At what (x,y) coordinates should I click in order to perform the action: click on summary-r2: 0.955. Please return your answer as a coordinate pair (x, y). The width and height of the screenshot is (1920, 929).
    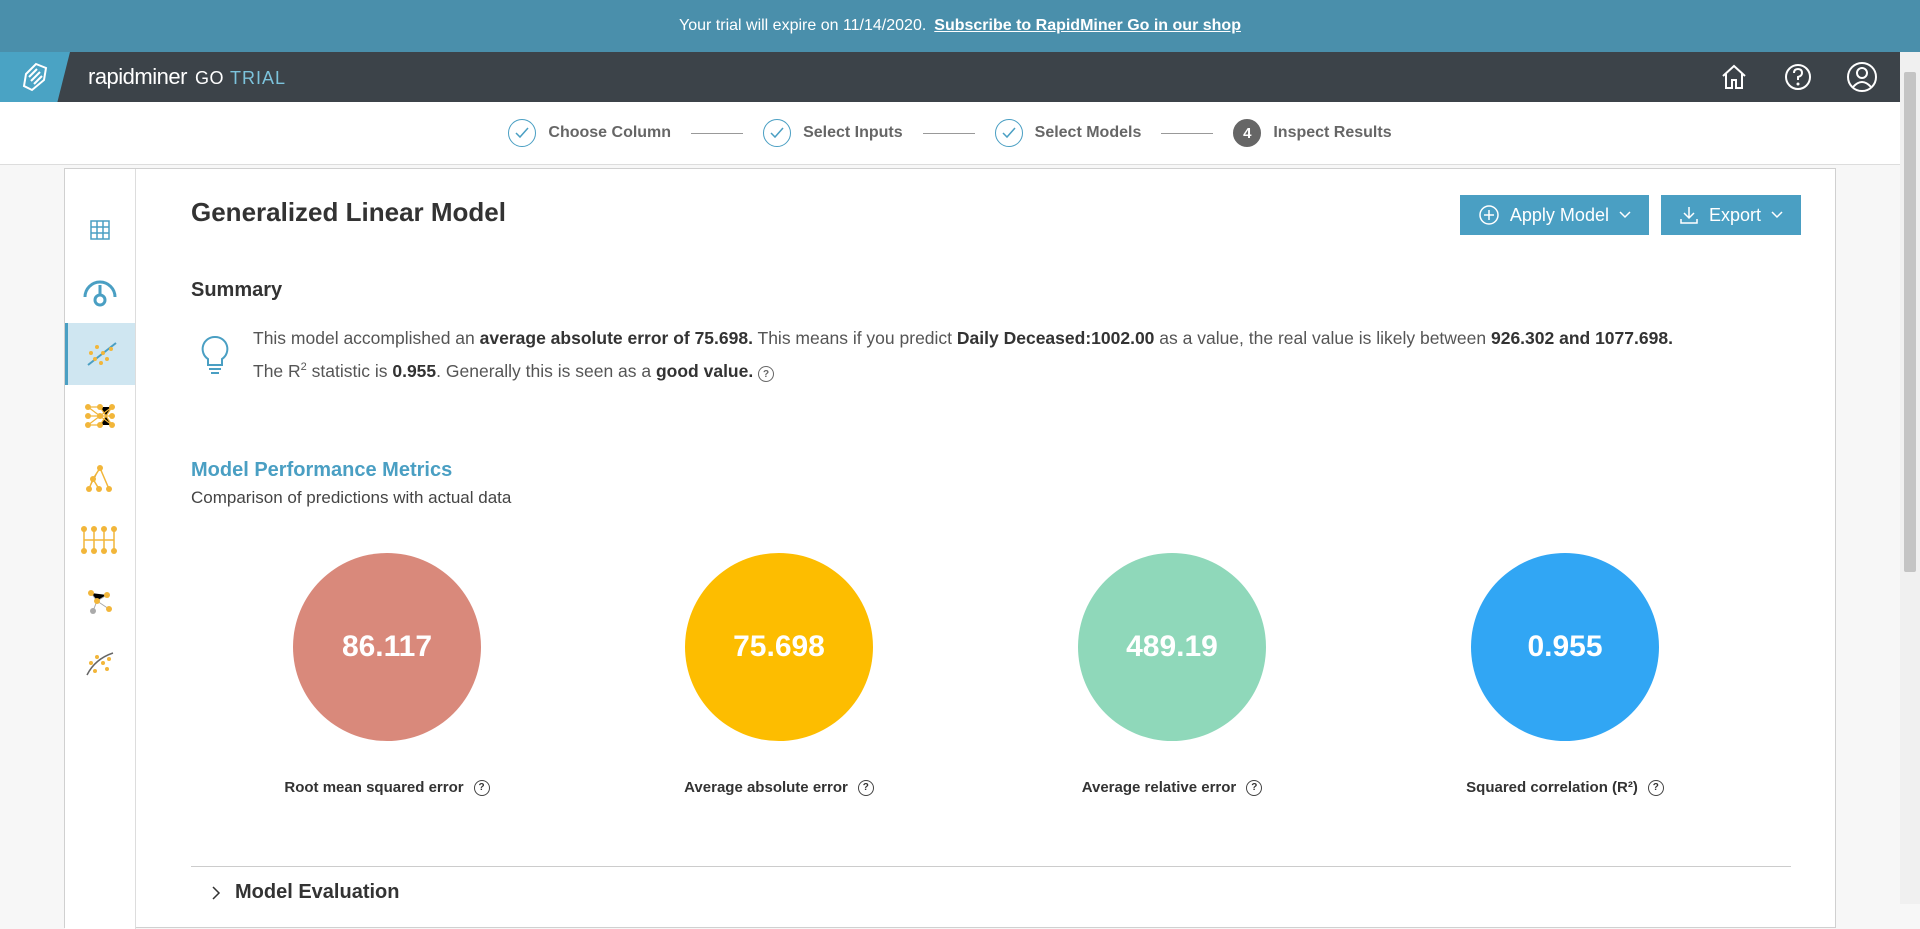
    Looking at the image, I should click on (414, 370).